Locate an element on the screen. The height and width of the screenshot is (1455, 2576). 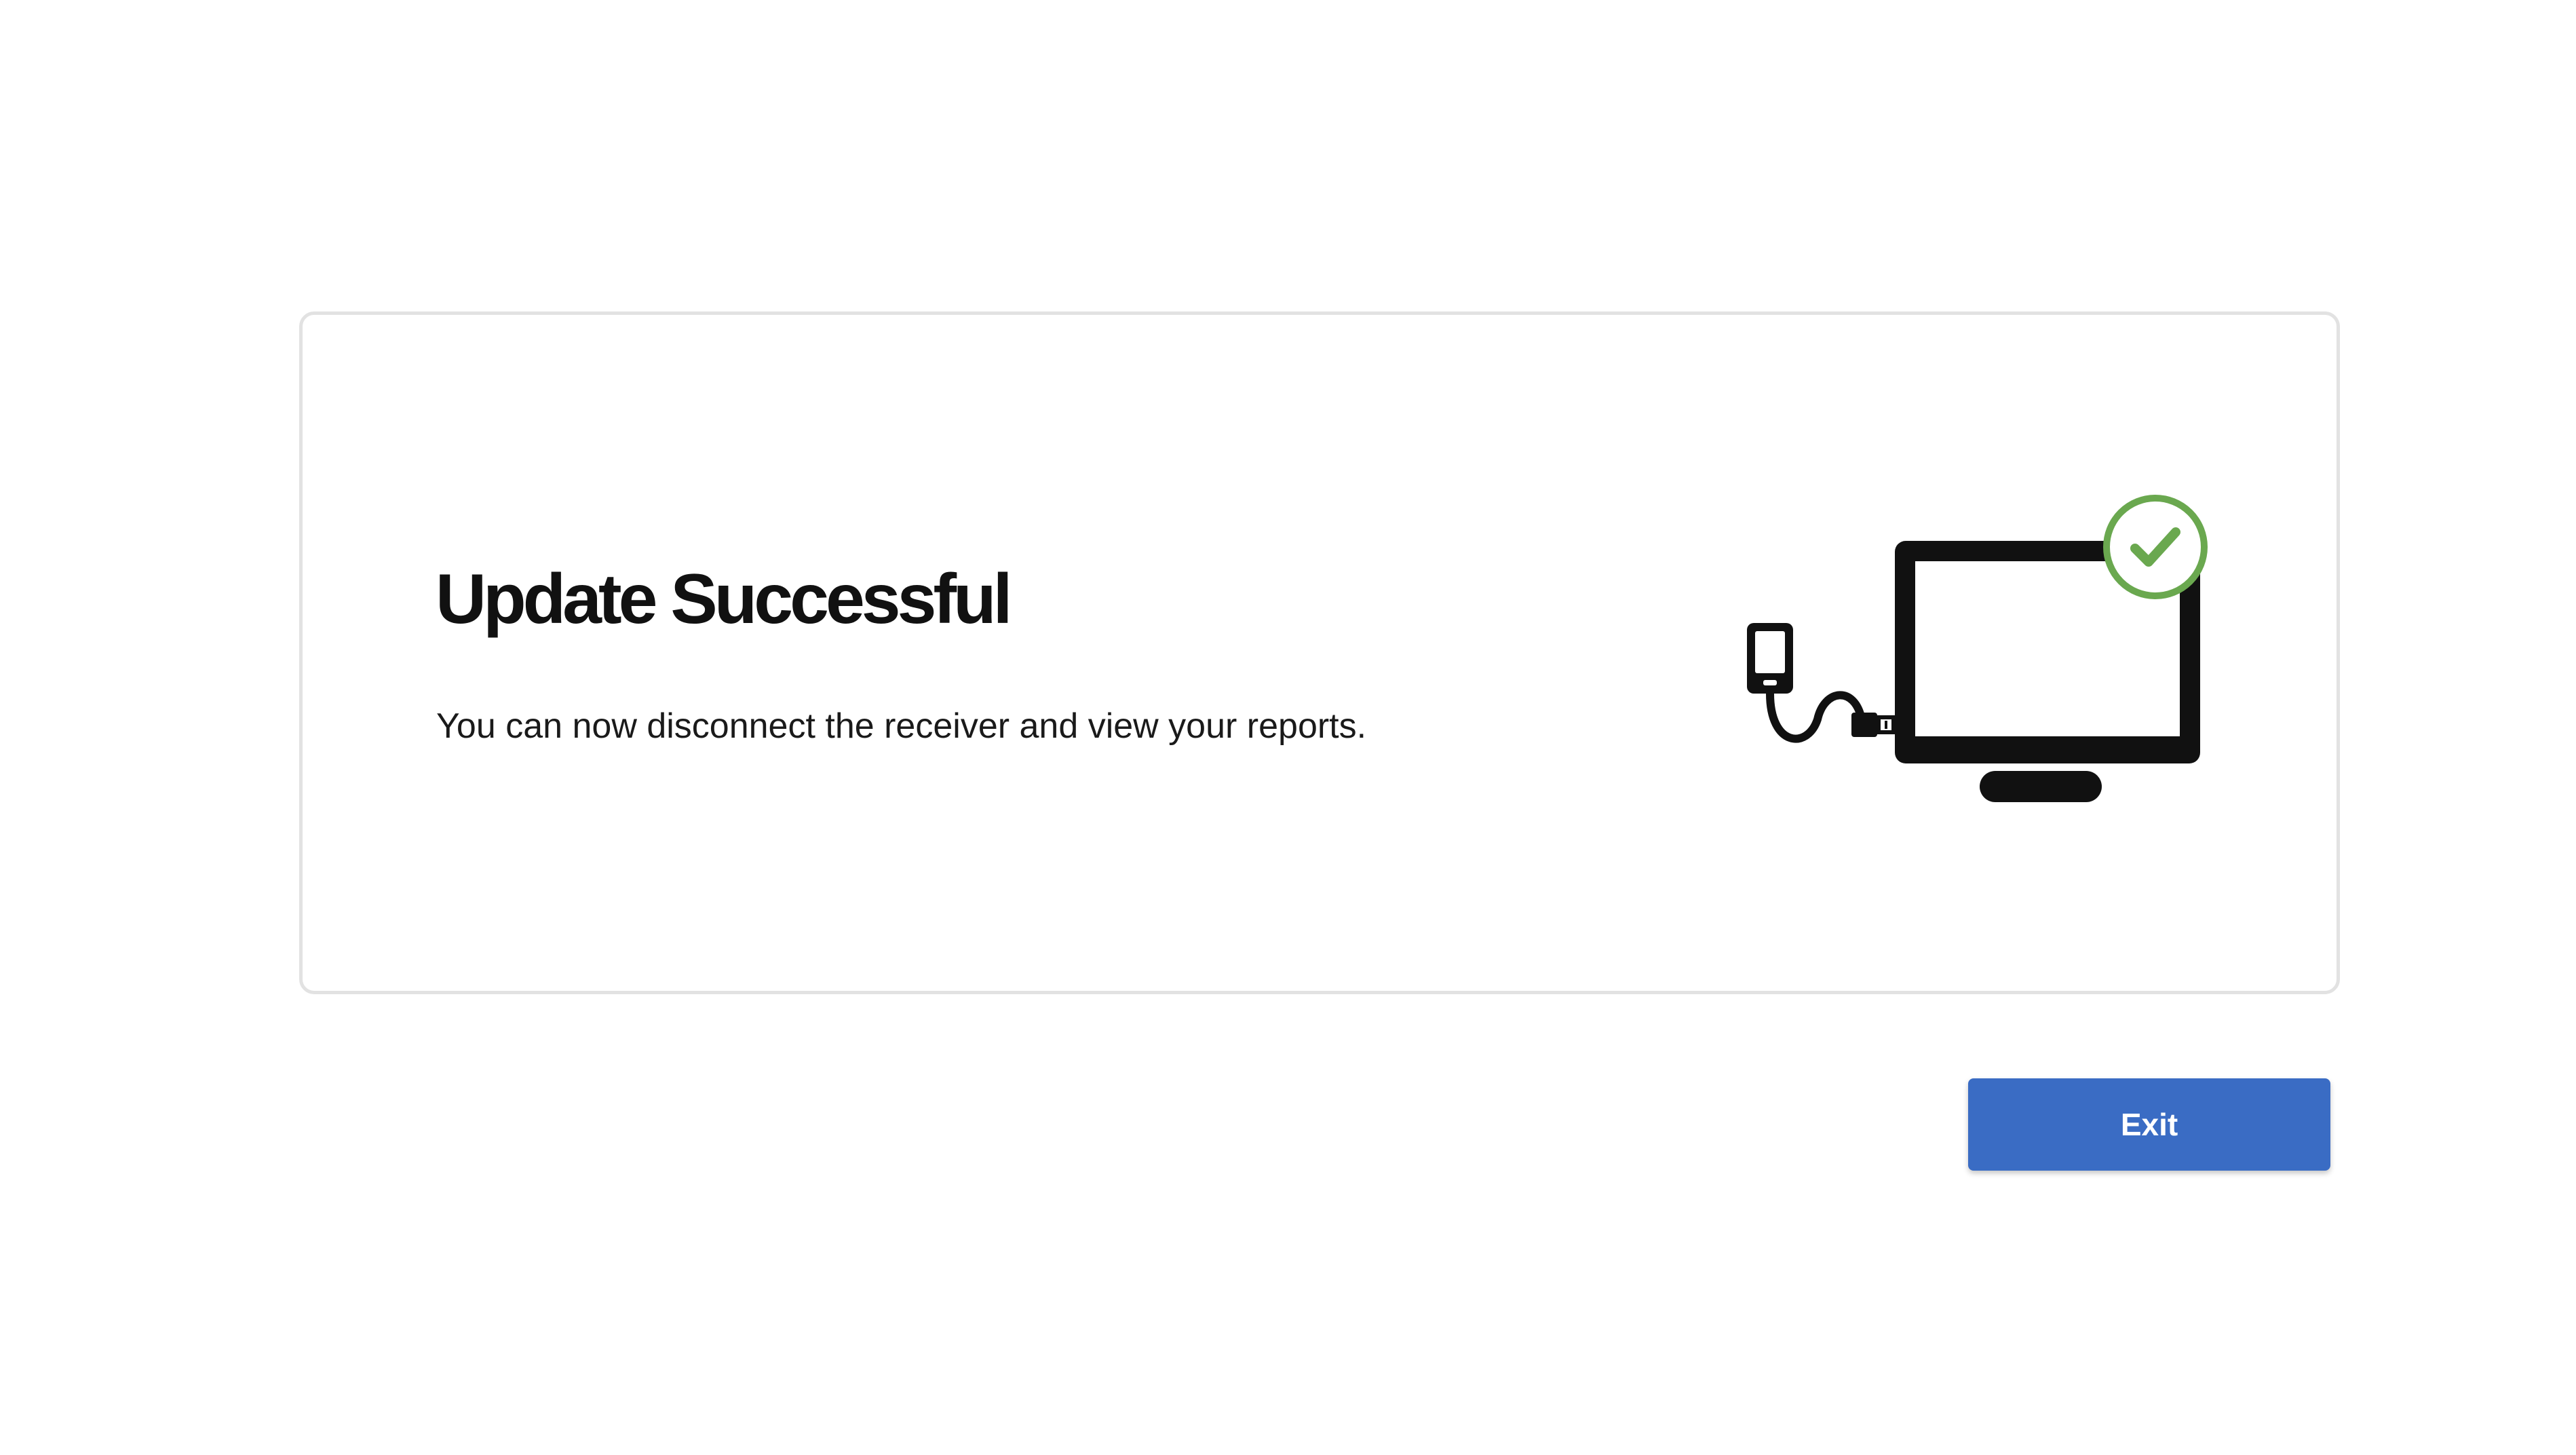
success-checkmark-icon is located at coordinates (2155, 547).